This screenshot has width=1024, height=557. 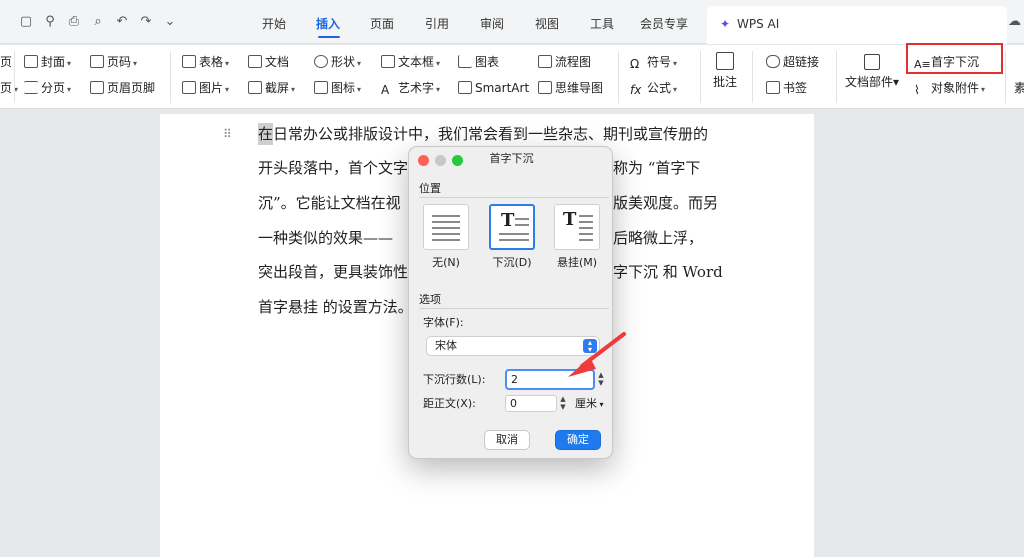 I want to click on paragraph-drag-handle: ⠿, so click(x=227, y=134).